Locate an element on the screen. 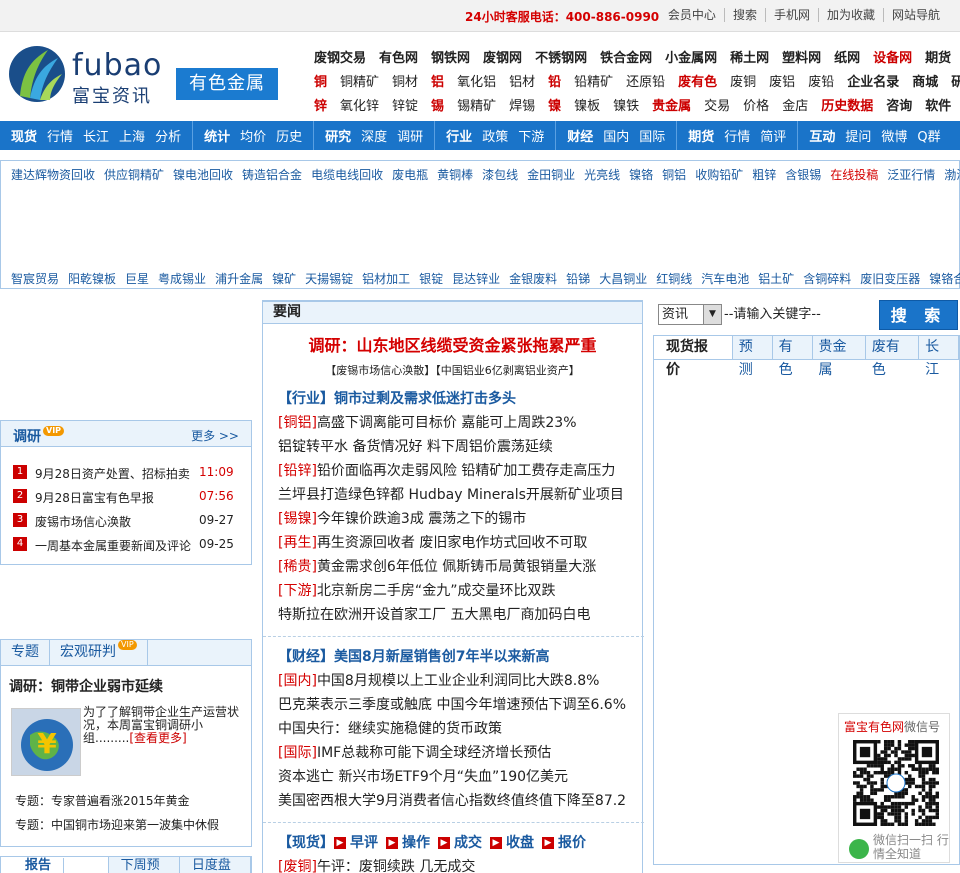 This screenshot has height=873, width=960. news-item: [铅锌]铅价面临再次走弱风险 铅精矿加工费存走高压力 is located at coordinates (446, 470).